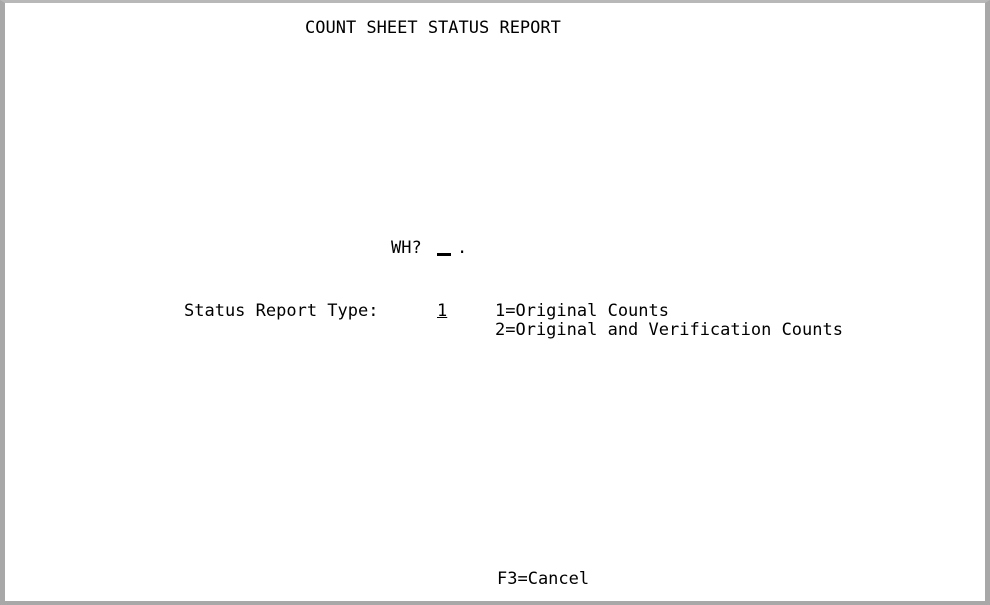 The image size is (990, 605). What do you see at coordinates (669, 330) in the screenshot?
I see `status-option-2: 2=Original and Verification Counts` at bounding box center [669, 330].